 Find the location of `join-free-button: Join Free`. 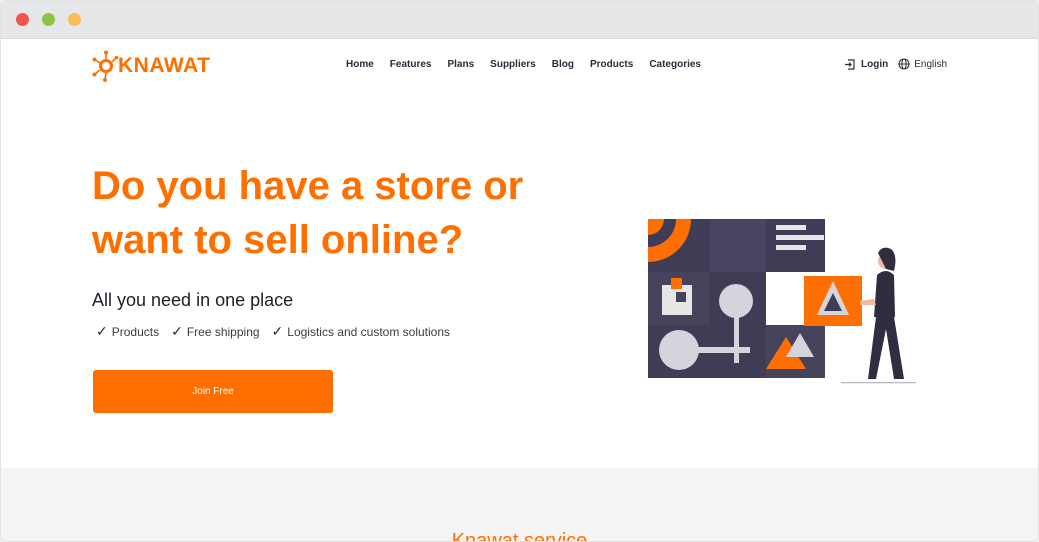

join-free-button: Join Free is located at coordinates (213, 391).